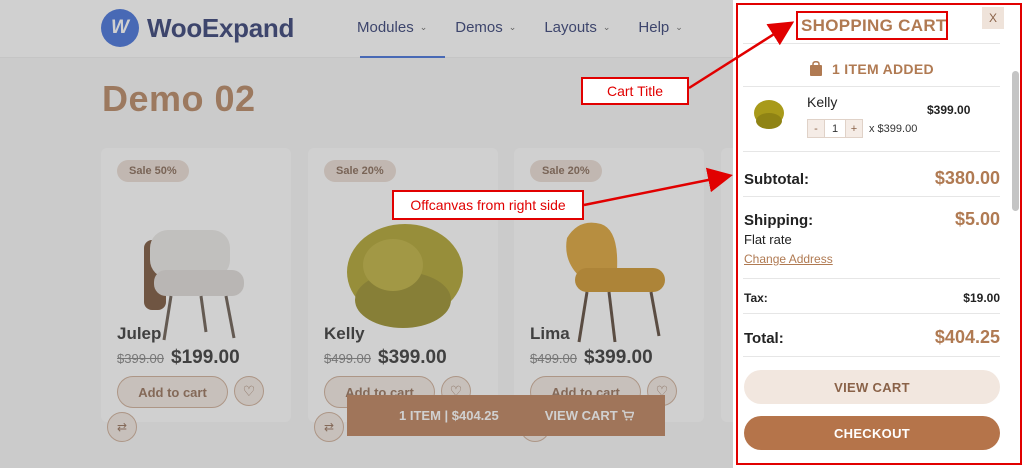 Image resolution: width=1024 pixels, height=468 pixels. I want to click on title-highlight-frame, so click(872, 25).